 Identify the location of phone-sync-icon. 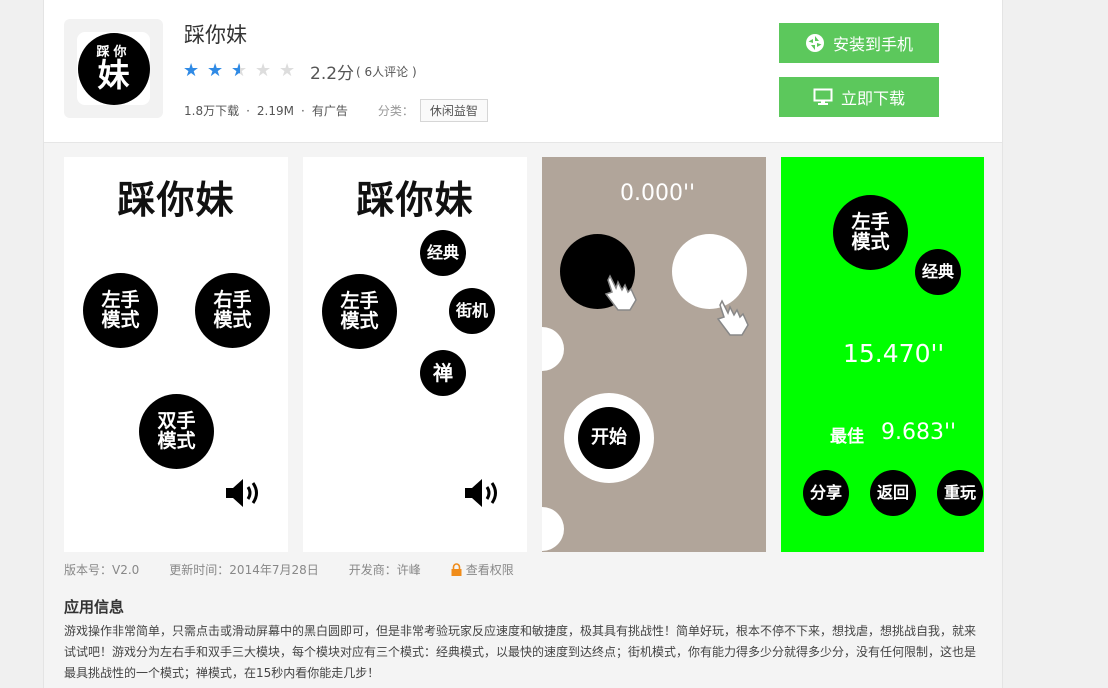
(814, 43).